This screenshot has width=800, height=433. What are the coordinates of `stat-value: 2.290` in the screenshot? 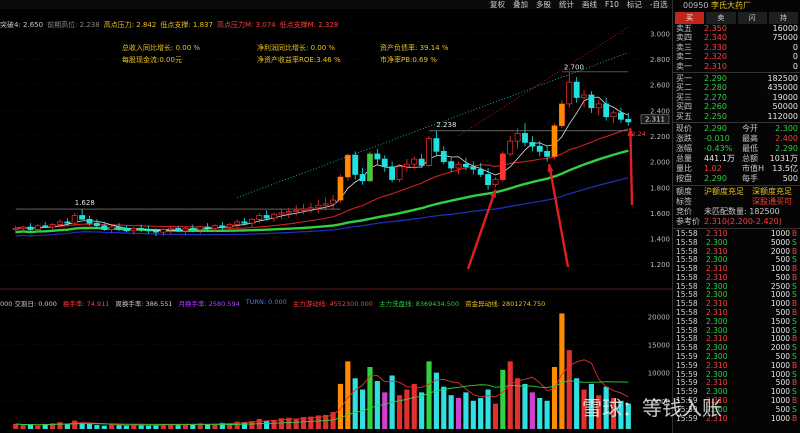 It's located at (715, 178).